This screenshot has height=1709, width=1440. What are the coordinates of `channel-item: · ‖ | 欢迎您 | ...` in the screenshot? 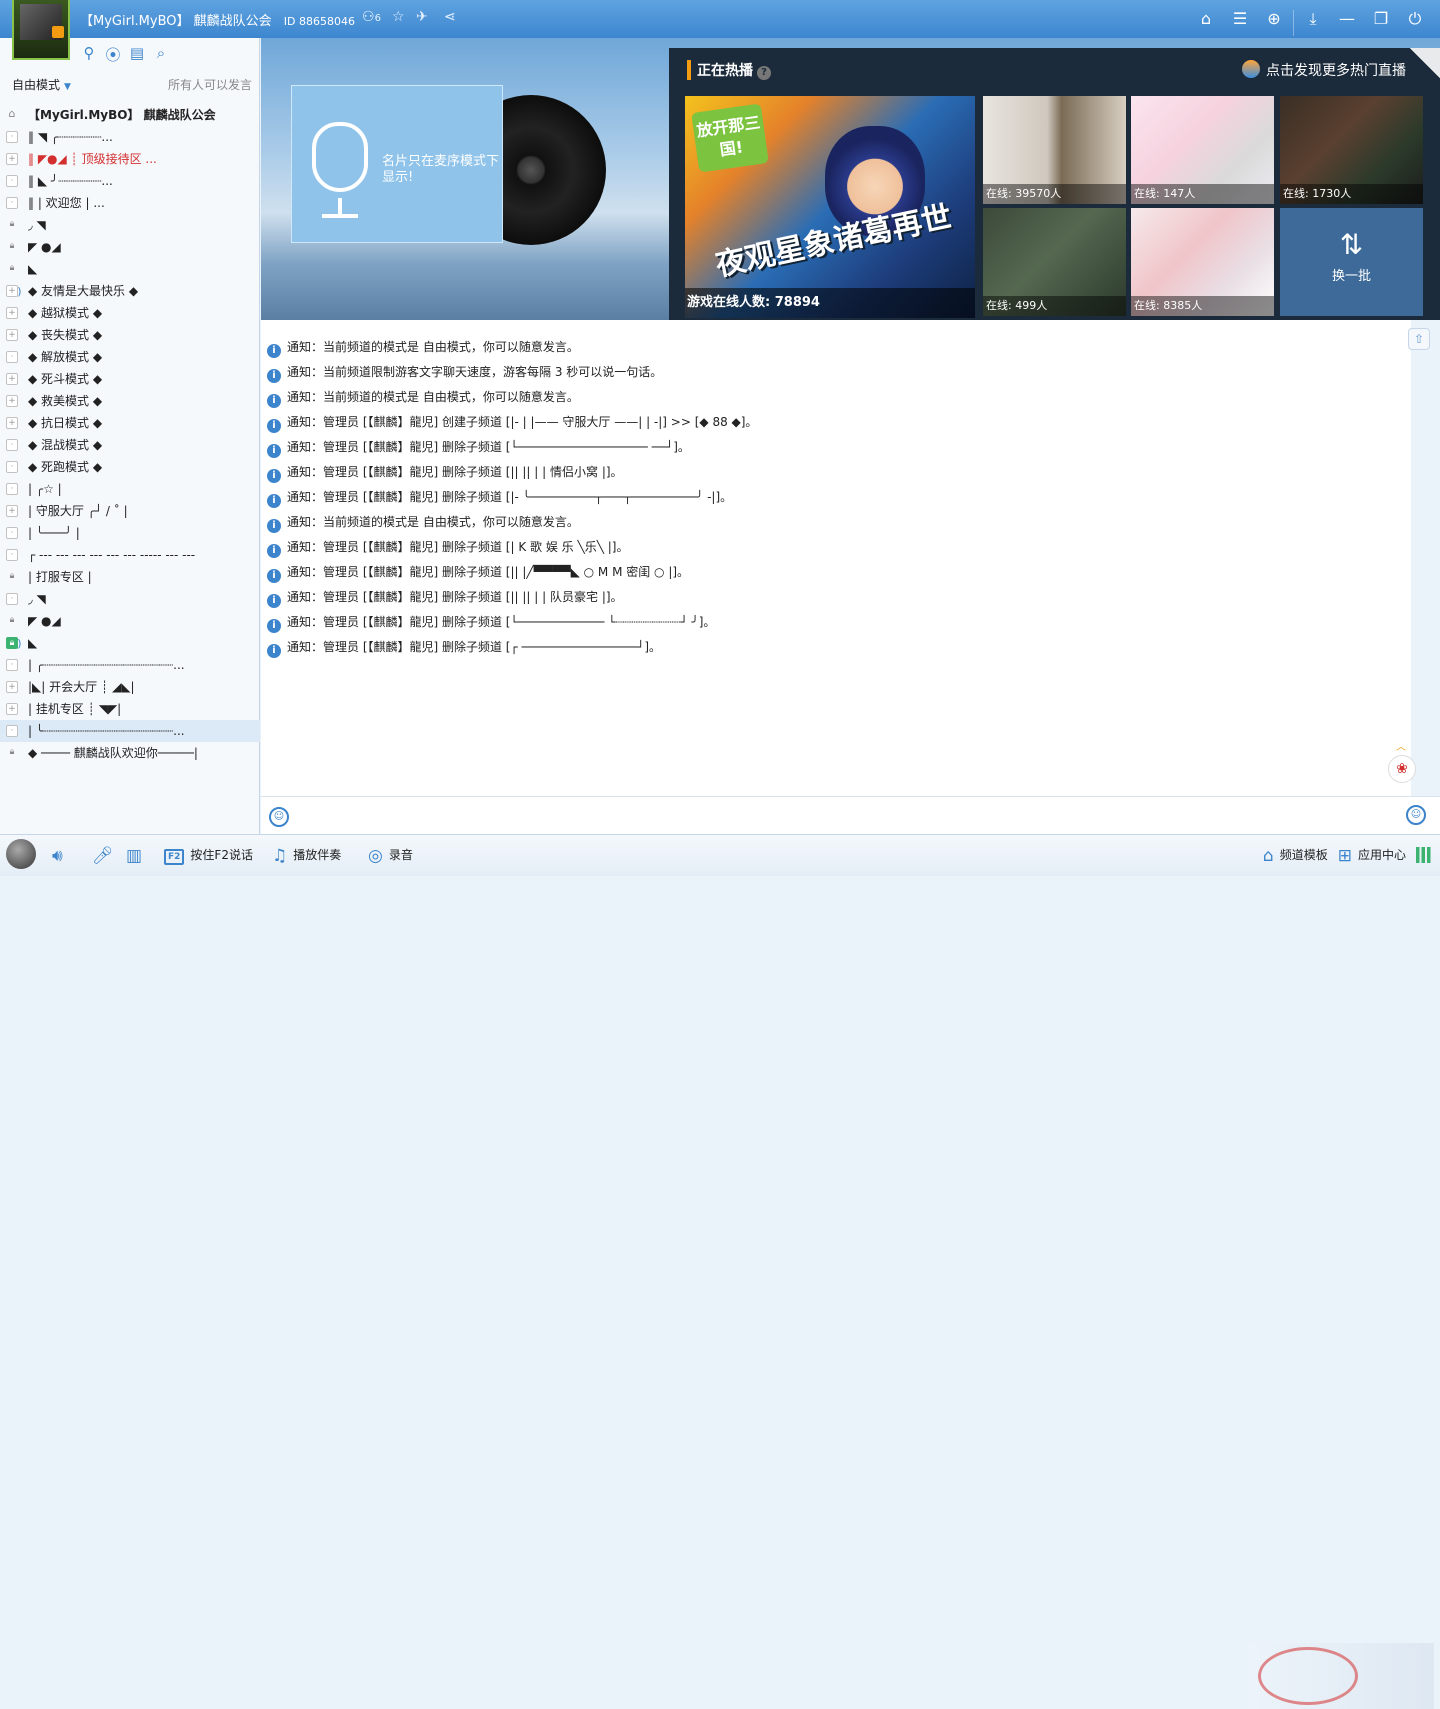 It's located at (130, 203).